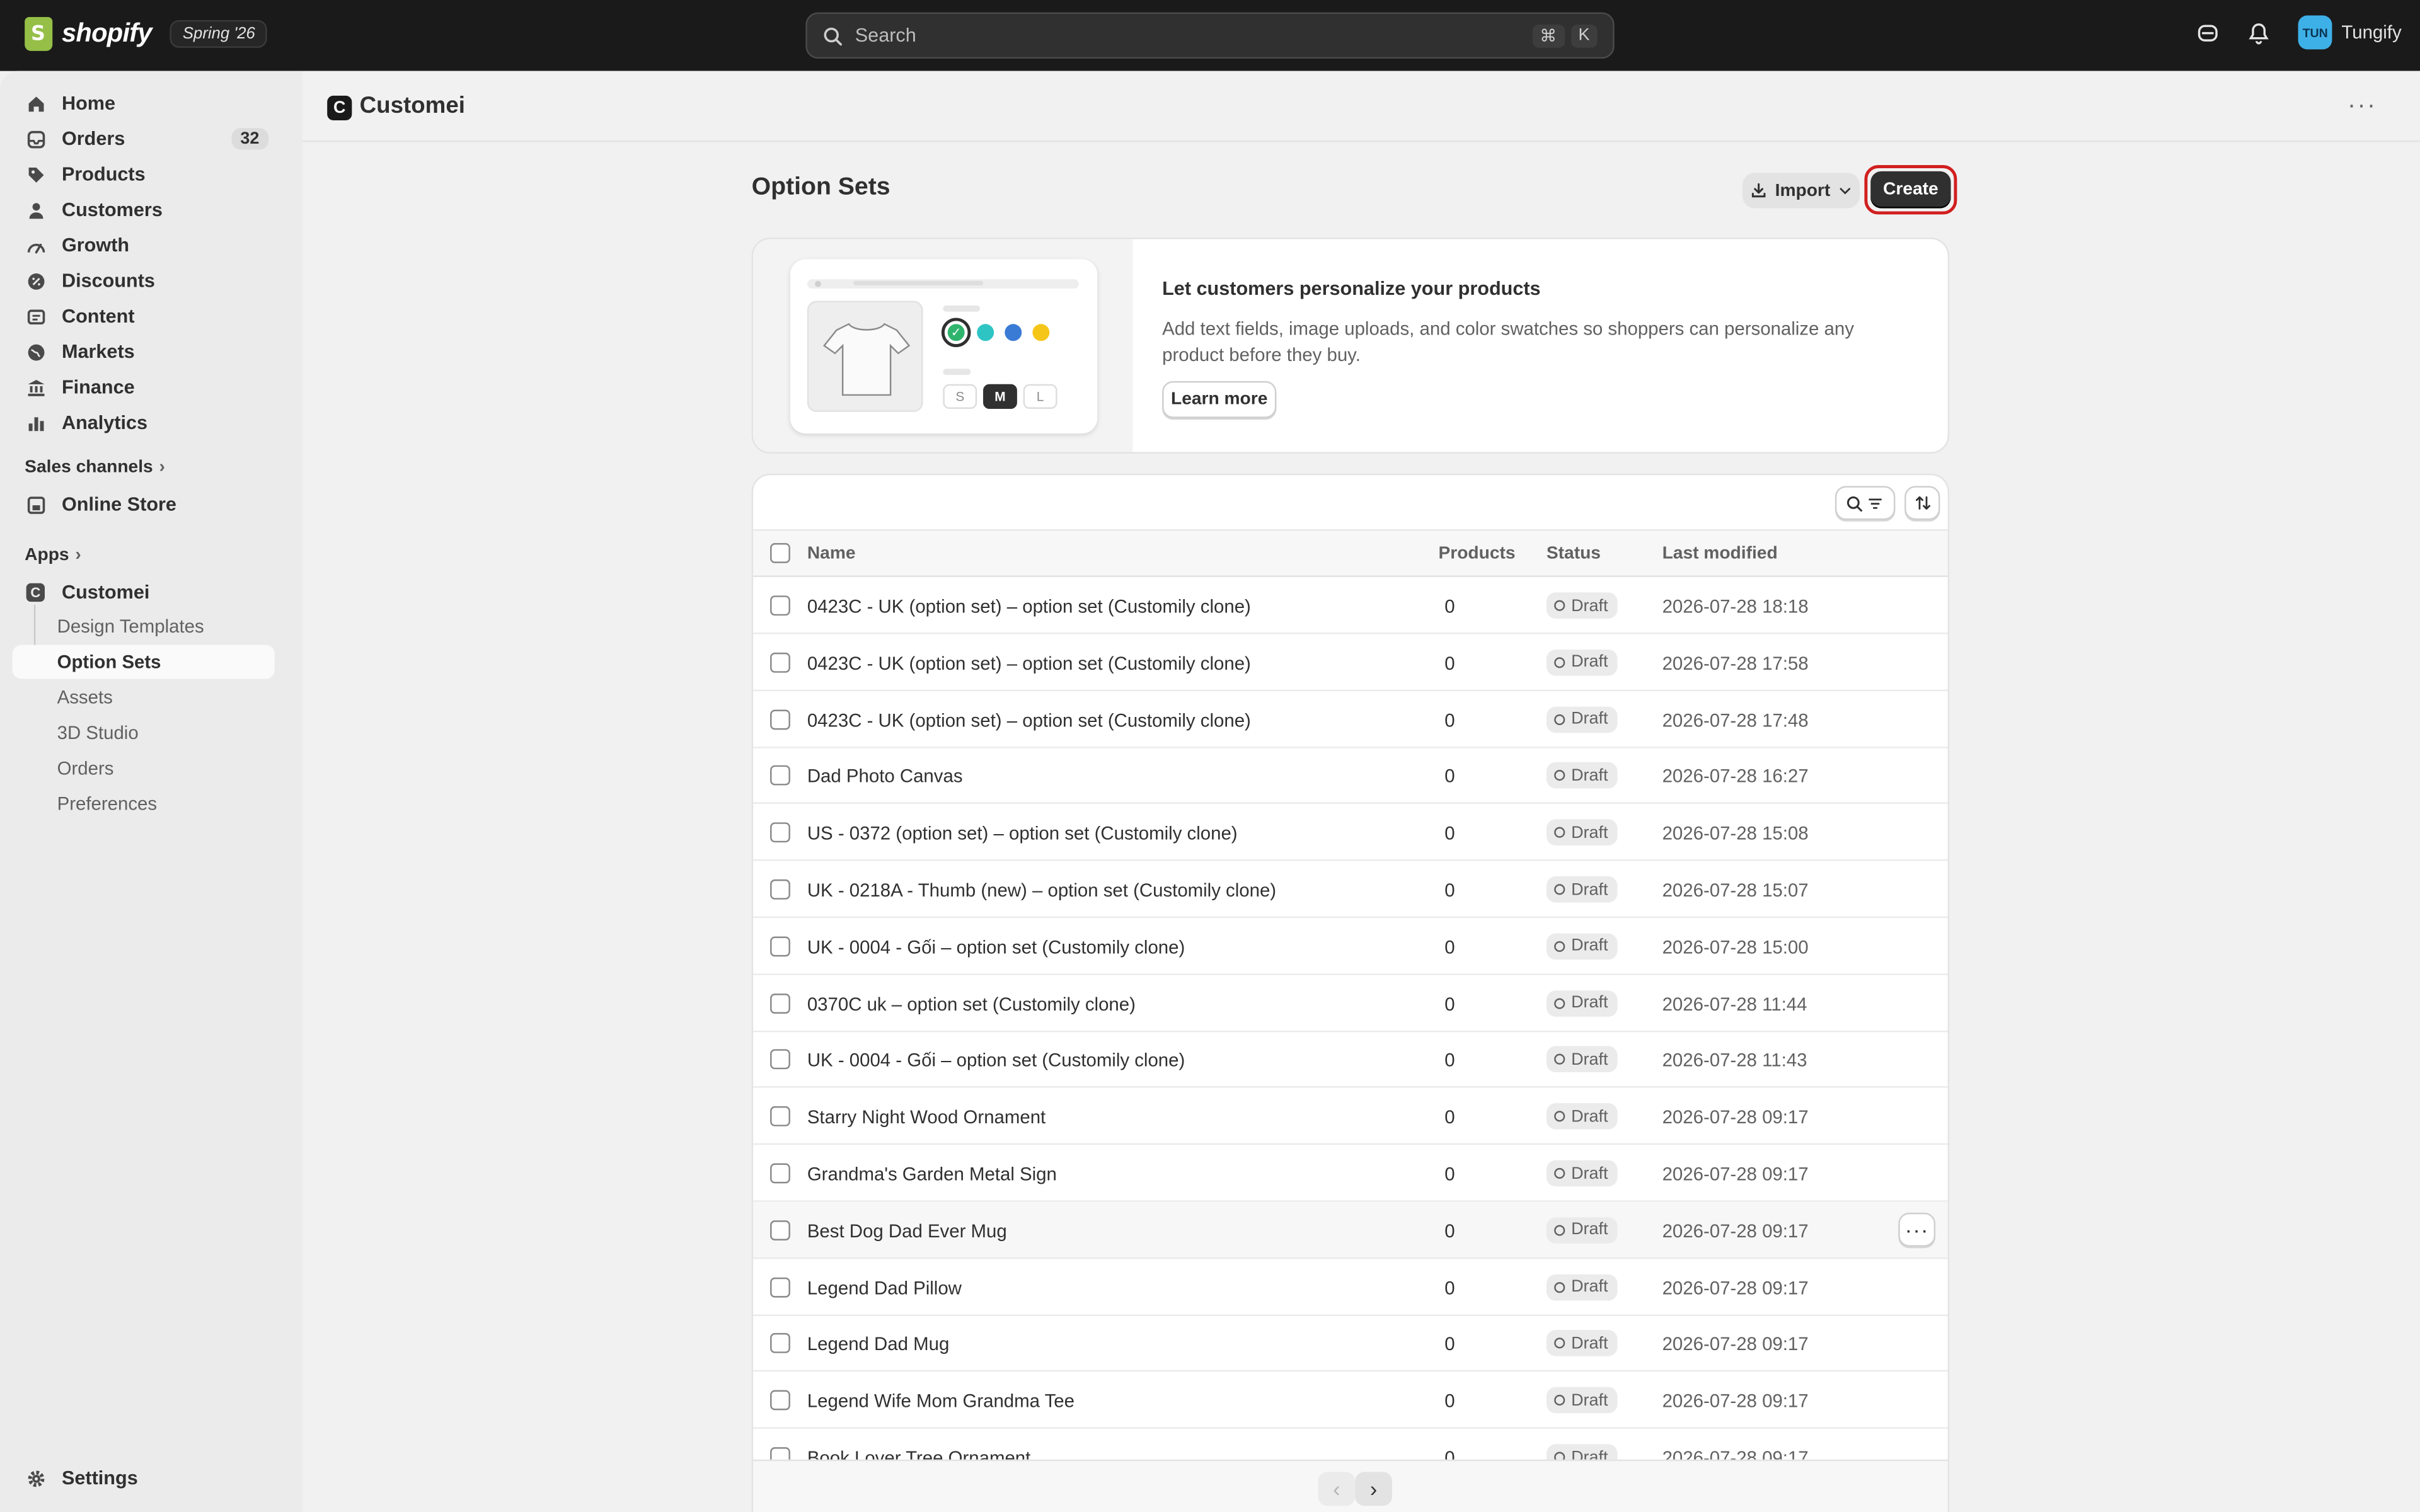 This screenshot has height=1512, width=2420. I want to click on shopify-logo: shopify Spring '26, so click(146, 33).